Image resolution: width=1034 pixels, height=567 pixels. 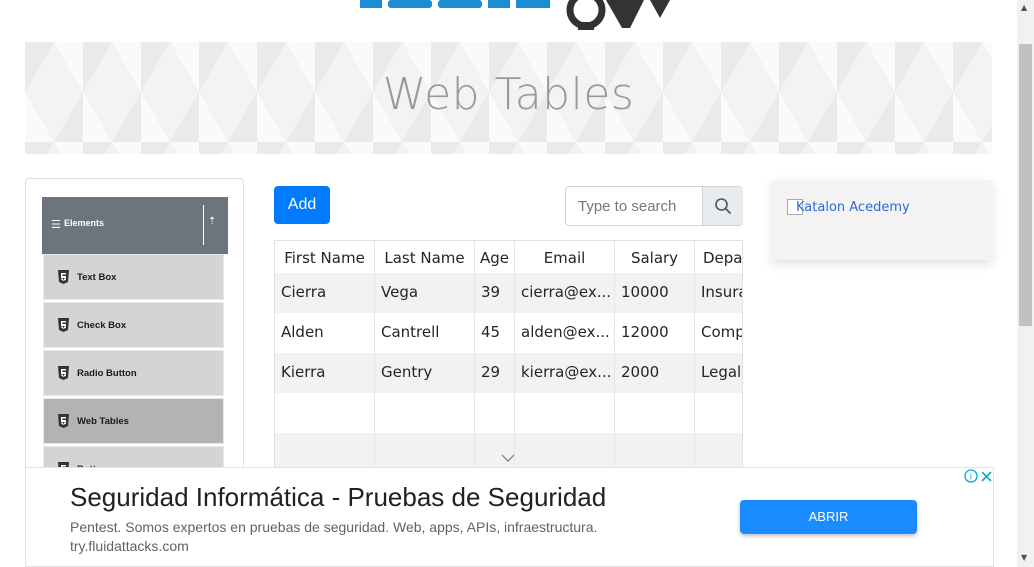 I want to click on table-cell: Kierra, so click(x=325, y=373).